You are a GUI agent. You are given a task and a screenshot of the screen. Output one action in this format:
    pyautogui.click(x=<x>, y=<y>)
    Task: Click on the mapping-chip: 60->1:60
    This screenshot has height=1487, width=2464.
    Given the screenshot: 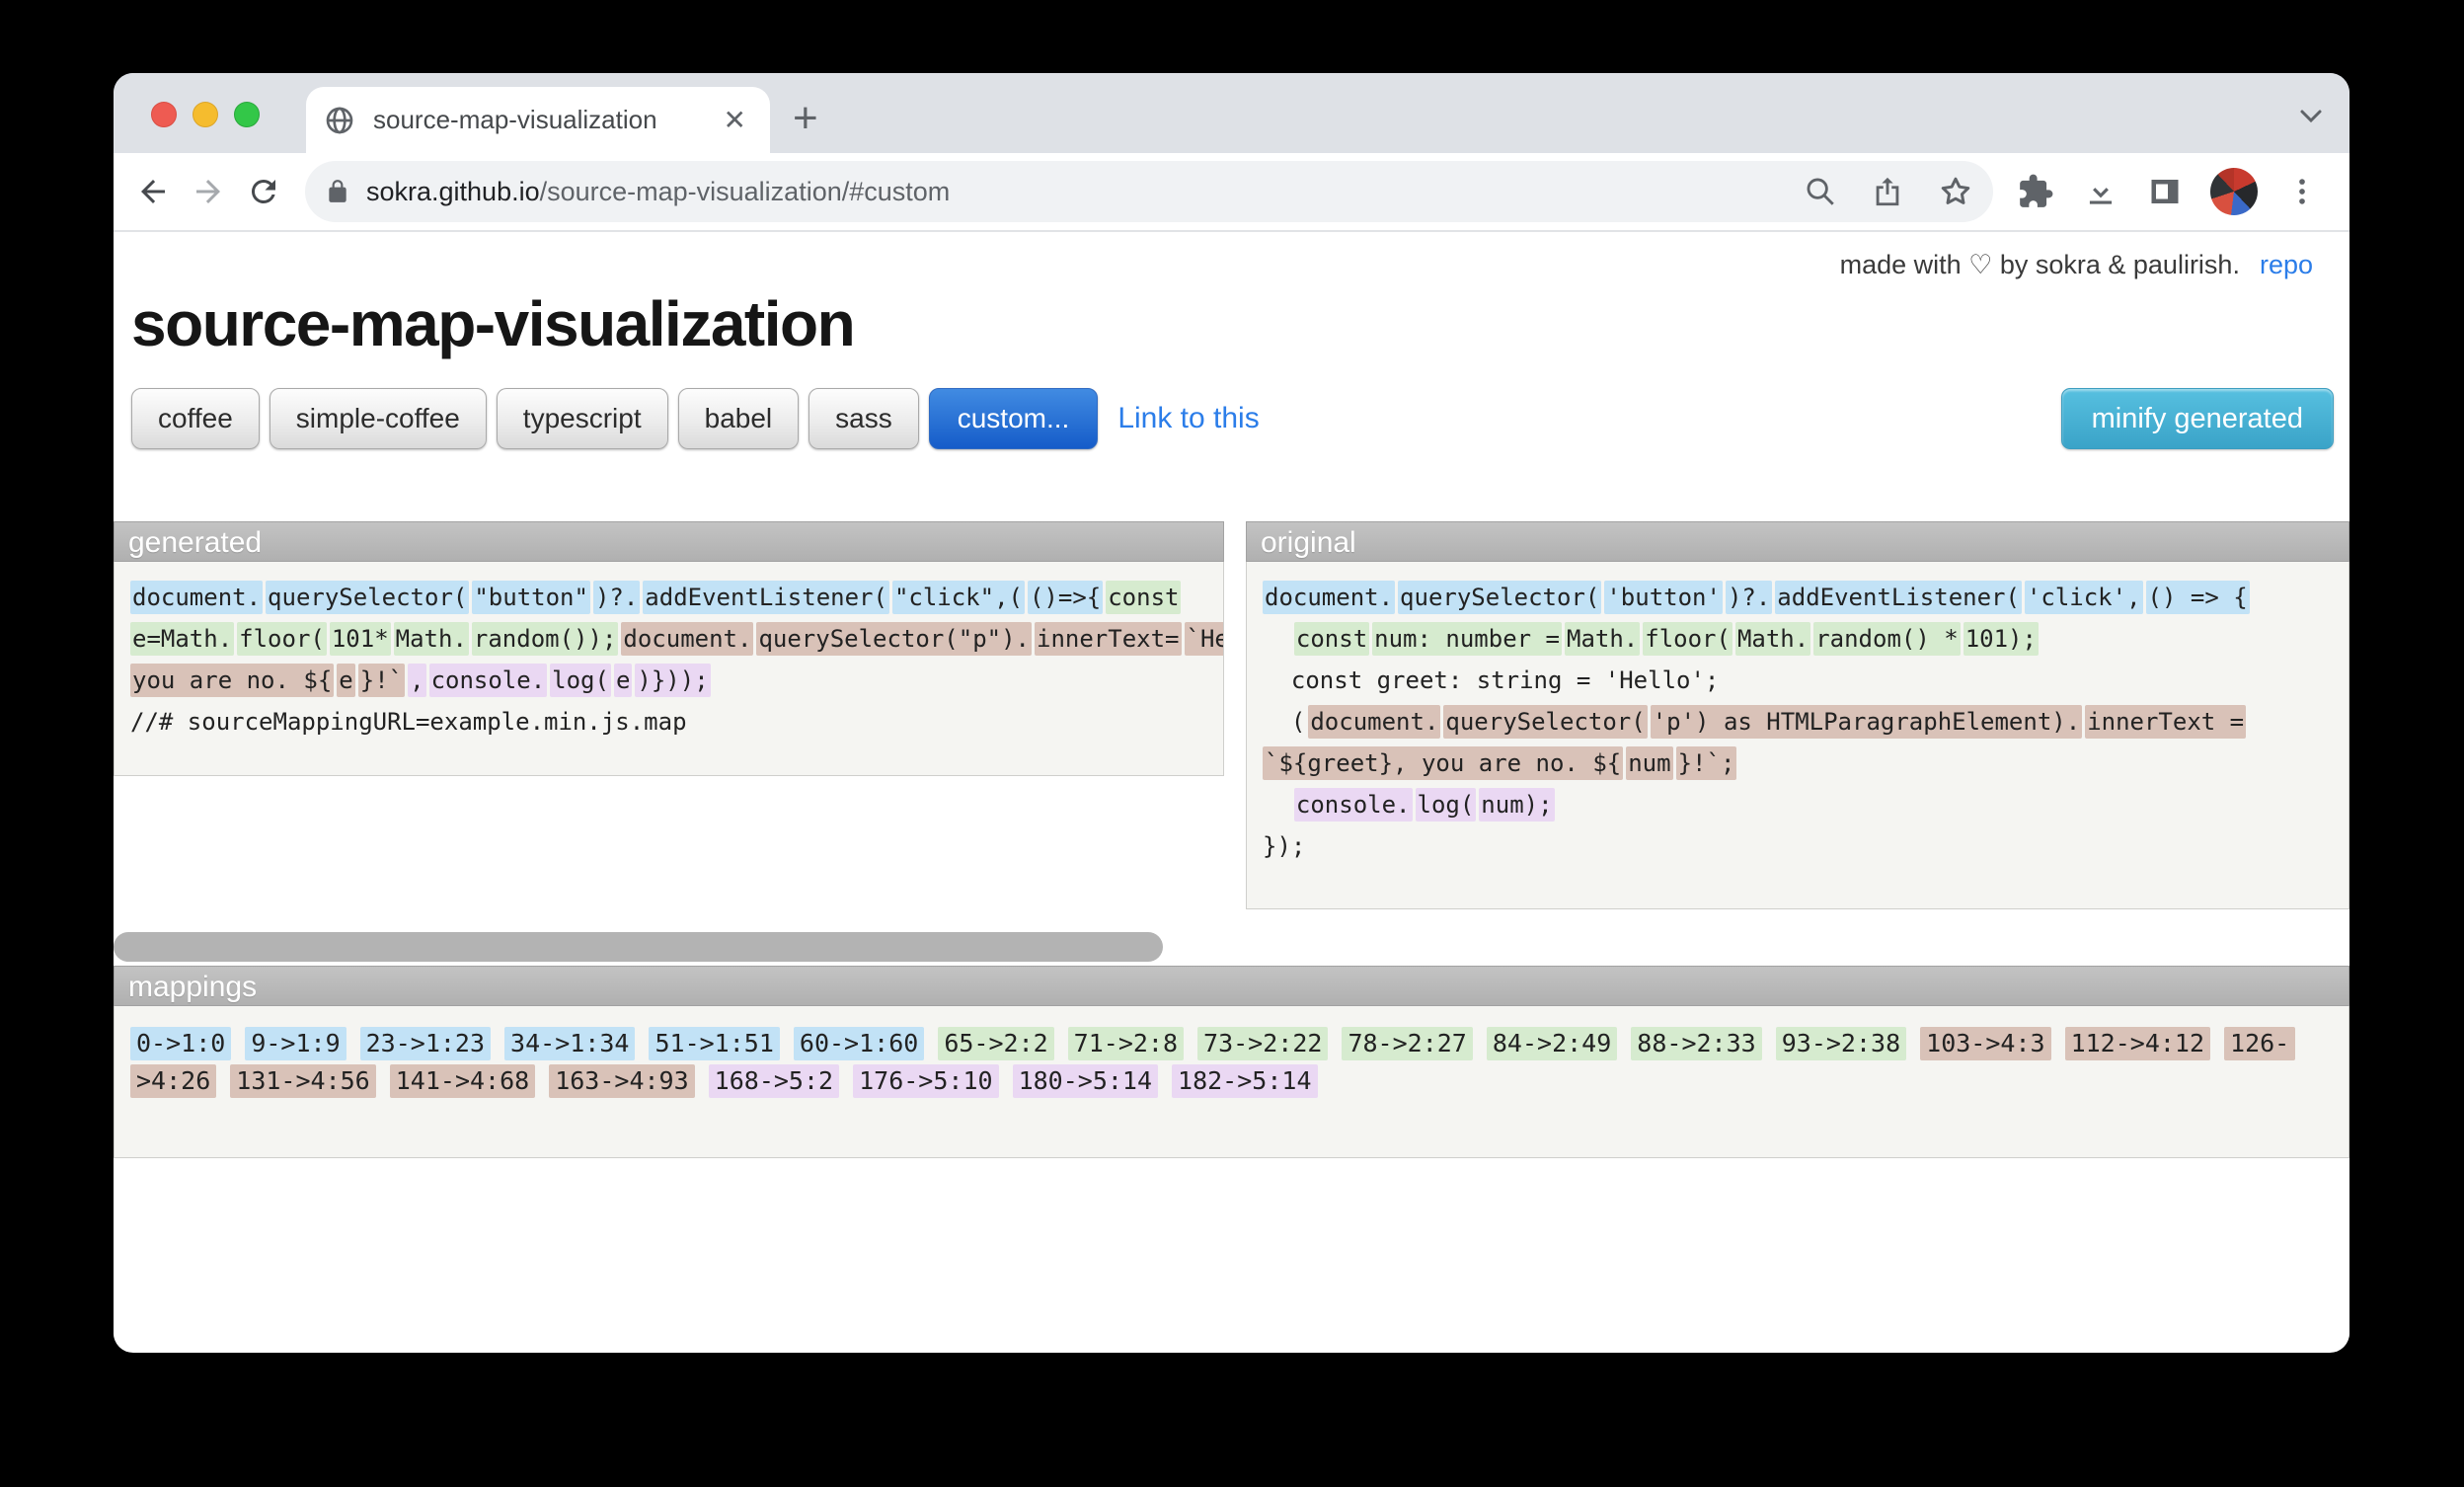 What is the action you would take?
    pyautogui.click(x=859, y=1044)
    